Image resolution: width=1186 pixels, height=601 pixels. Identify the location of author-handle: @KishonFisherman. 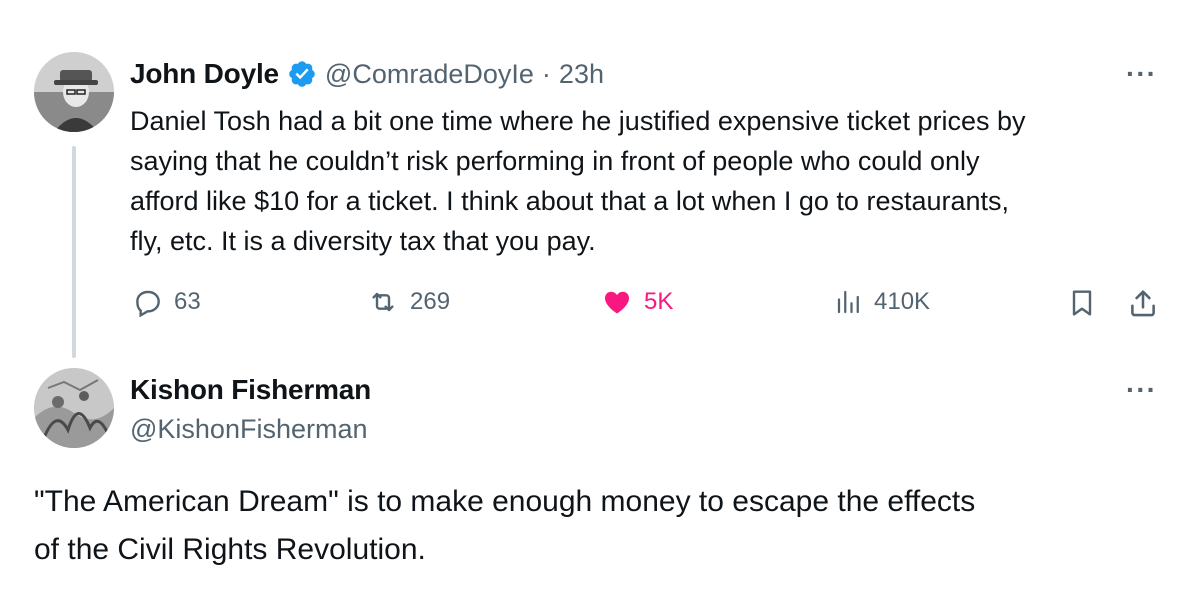
(249, 429).